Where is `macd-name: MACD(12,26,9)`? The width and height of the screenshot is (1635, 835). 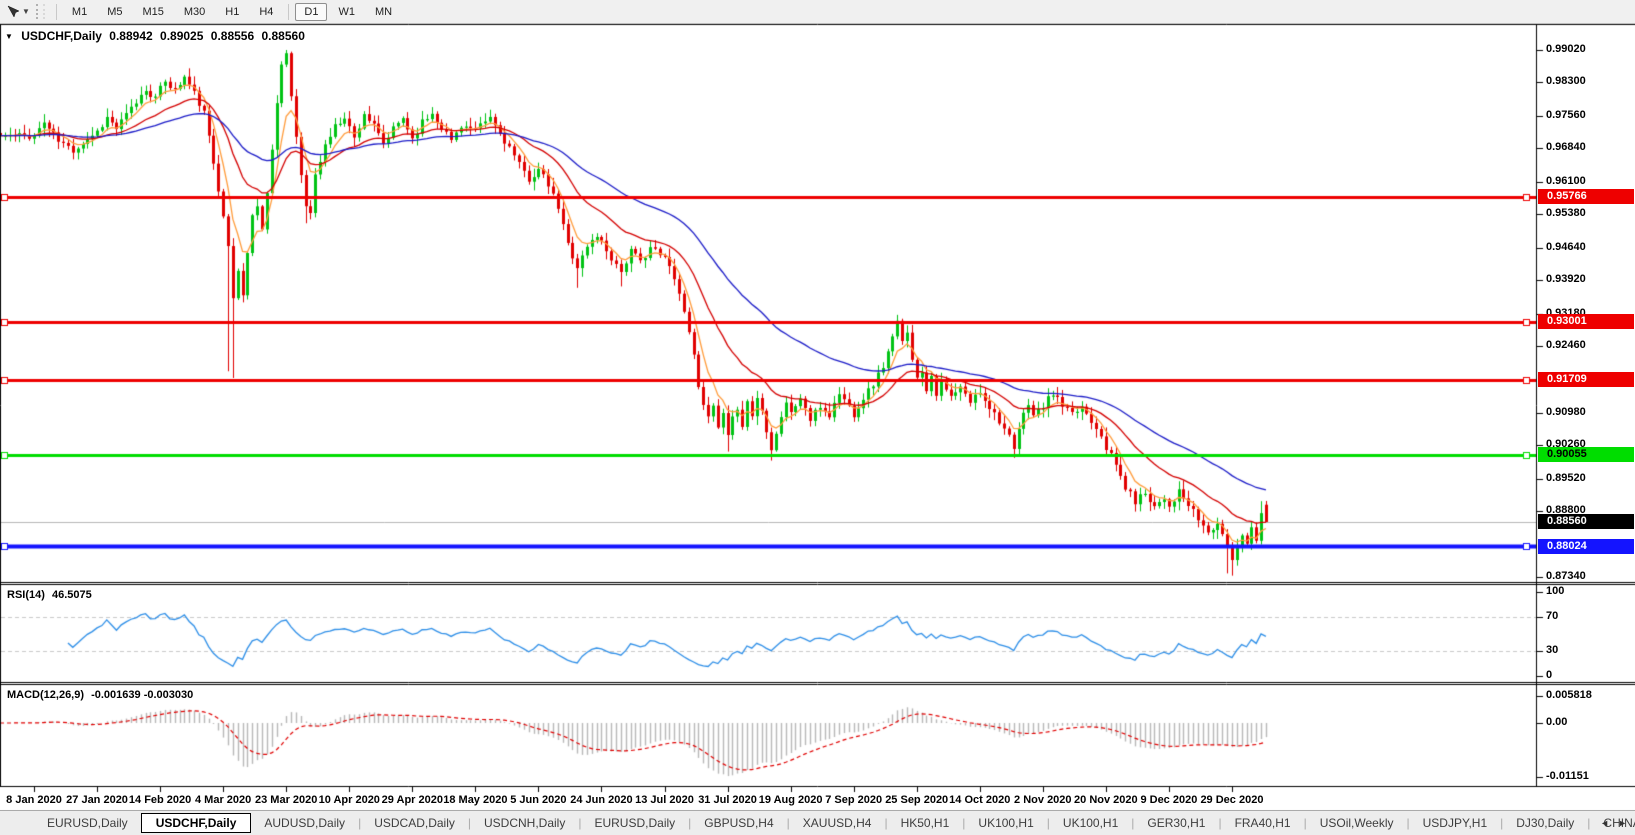 macd-name: MACD(12,26,9) is located at coordinates (46, 695).